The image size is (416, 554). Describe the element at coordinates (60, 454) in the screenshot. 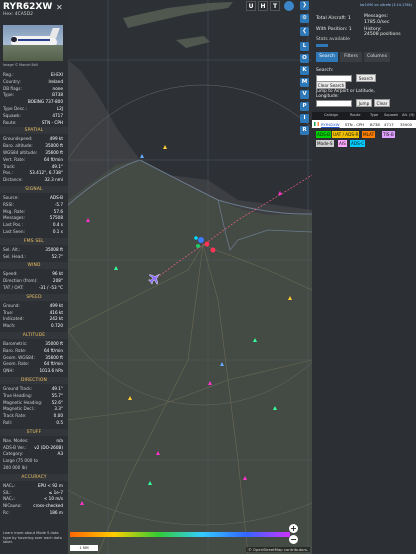

I see `info-row-value: A3` at that location.